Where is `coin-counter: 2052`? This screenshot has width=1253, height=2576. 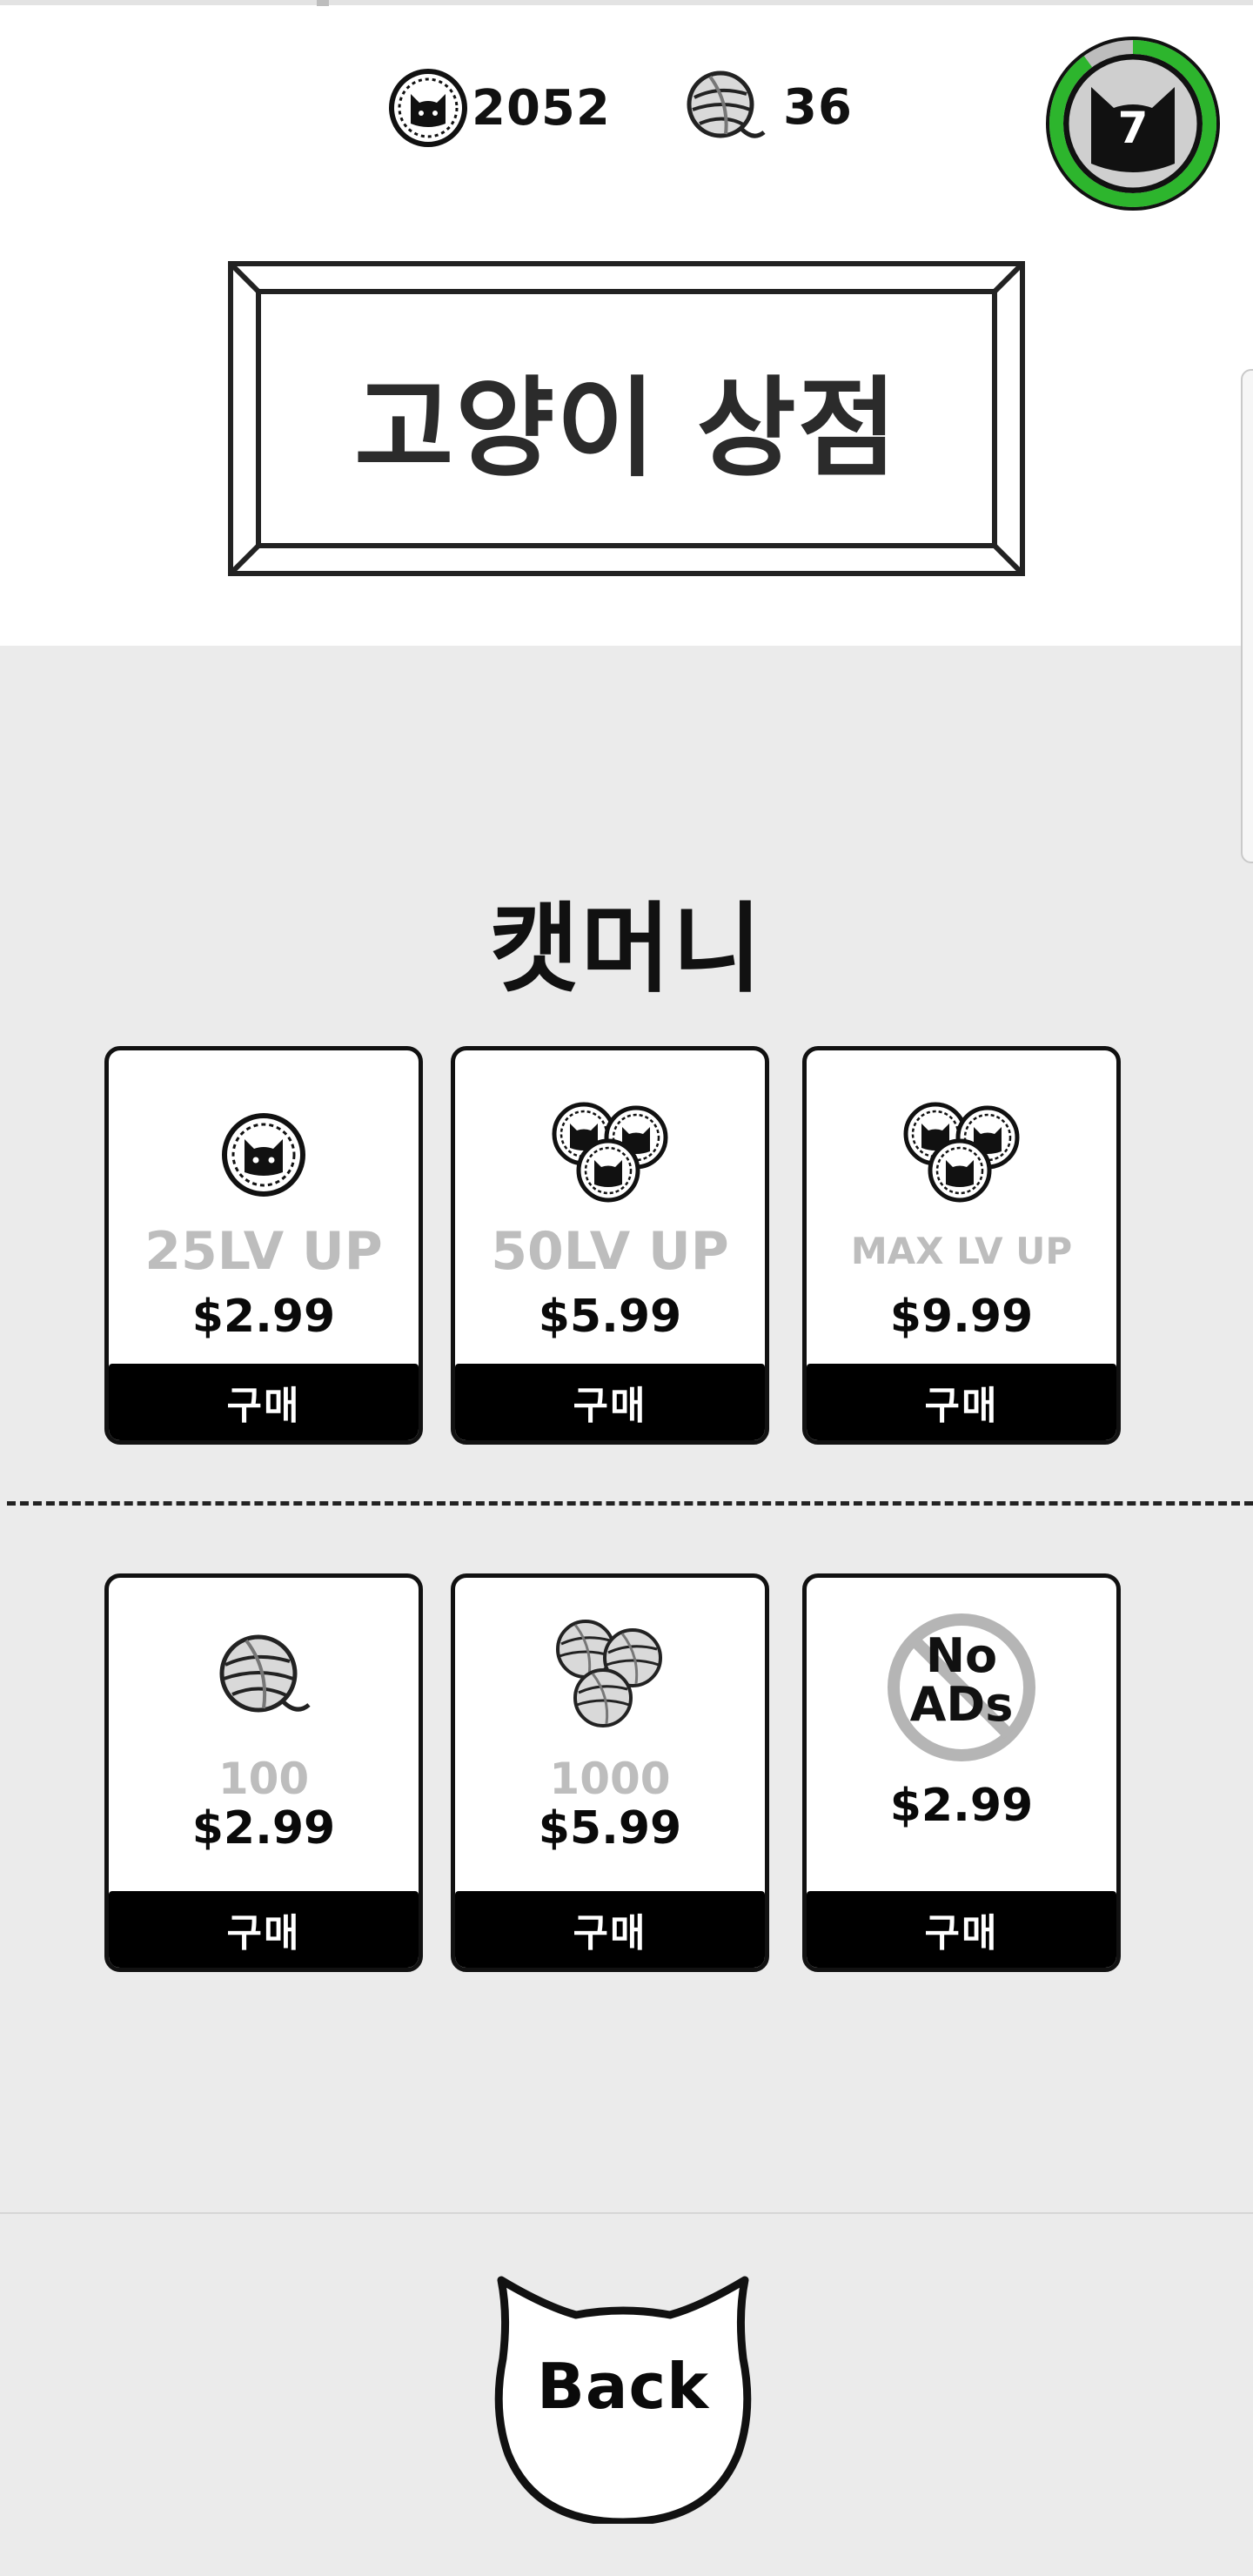 coin-counter: 2052 is located at coordinates (499, 108).